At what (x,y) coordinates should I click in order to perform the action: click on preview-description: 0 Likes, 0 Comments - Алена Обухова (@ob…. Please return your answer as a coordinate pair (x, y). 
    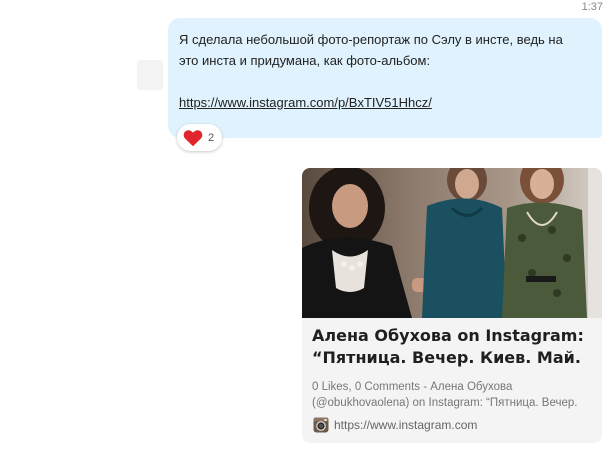
    Looking at the image, I should click on (445, 395).